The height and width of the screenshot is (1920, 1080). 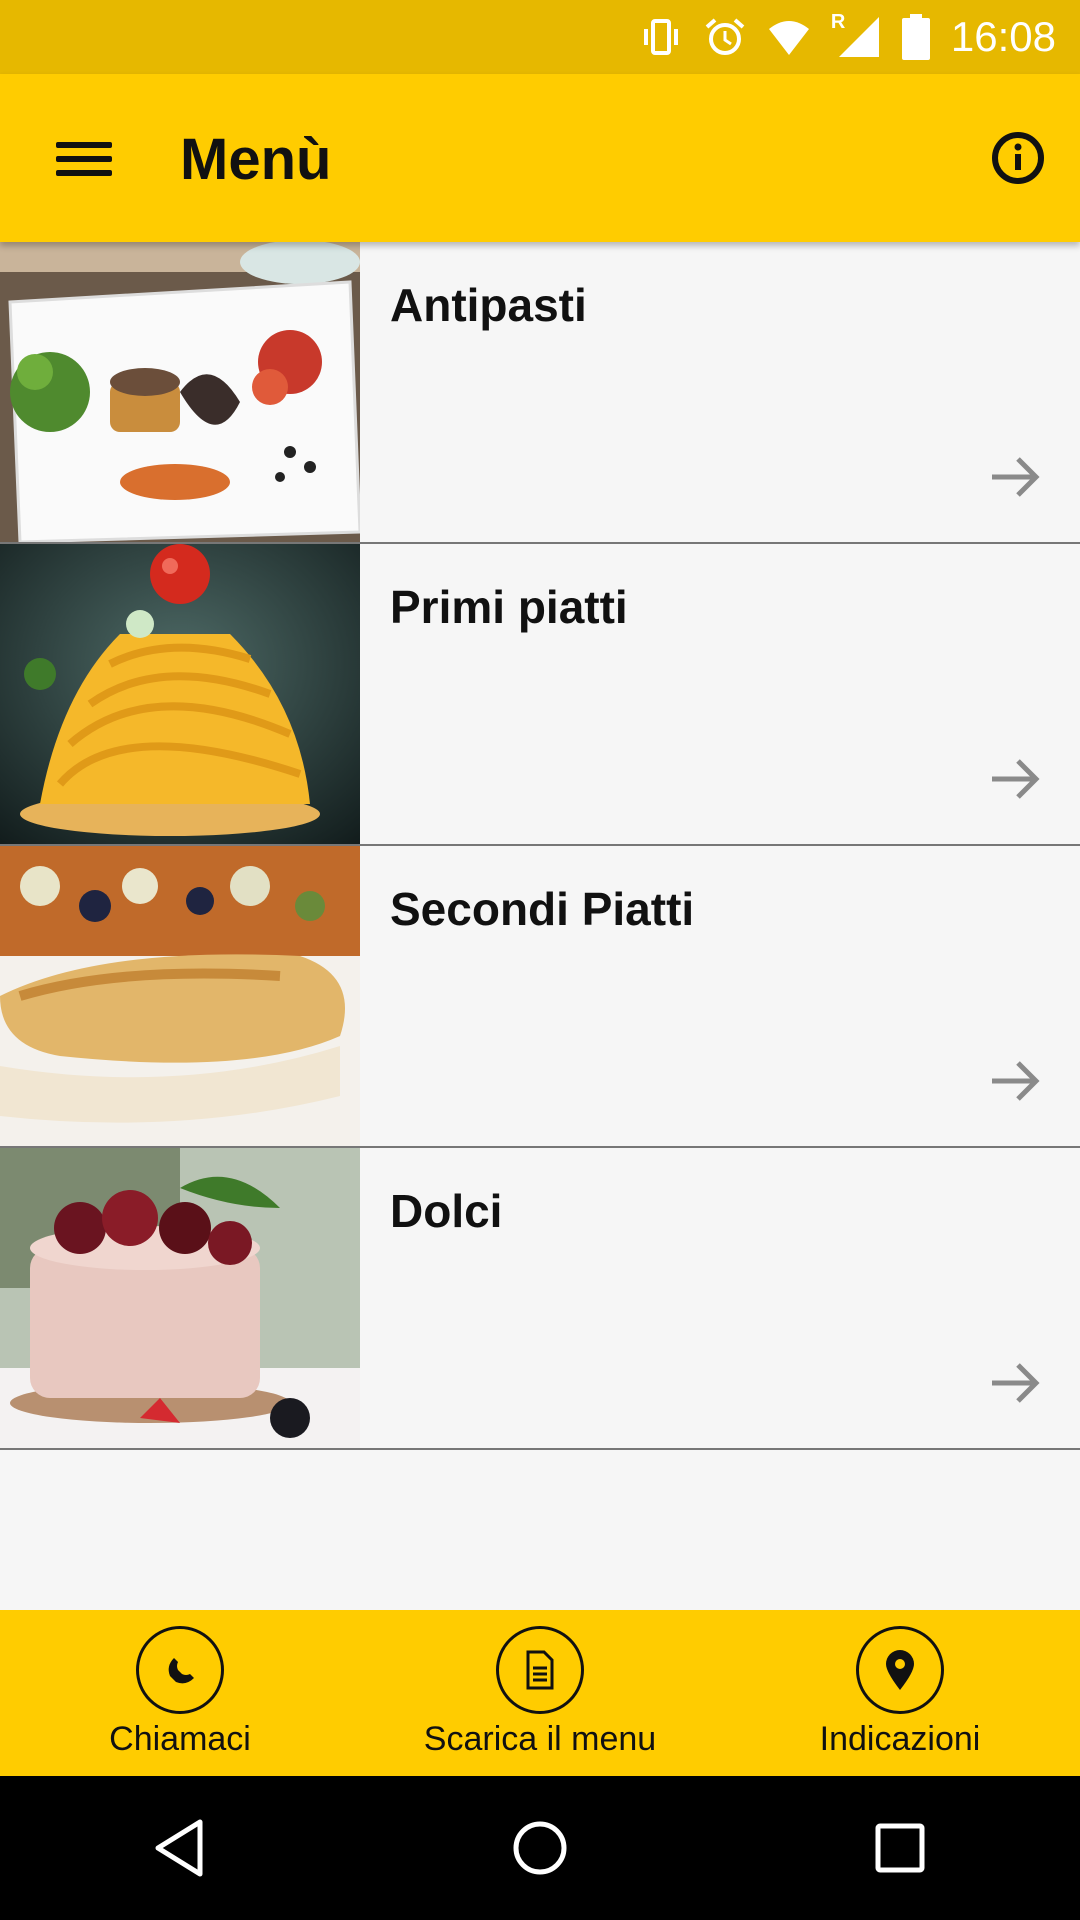 I want to click on status-icons: R 16:08, so click(x=847, y=37).